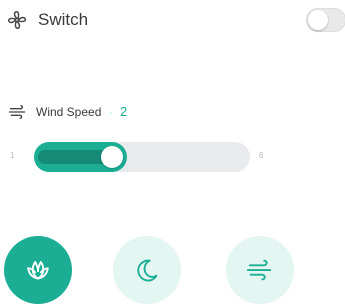 The image size is (345, 306). What do you see at coordinates (261, 155) in the screenshot?
I see `slider-max-label: 6` at bounding box center [261, 155].